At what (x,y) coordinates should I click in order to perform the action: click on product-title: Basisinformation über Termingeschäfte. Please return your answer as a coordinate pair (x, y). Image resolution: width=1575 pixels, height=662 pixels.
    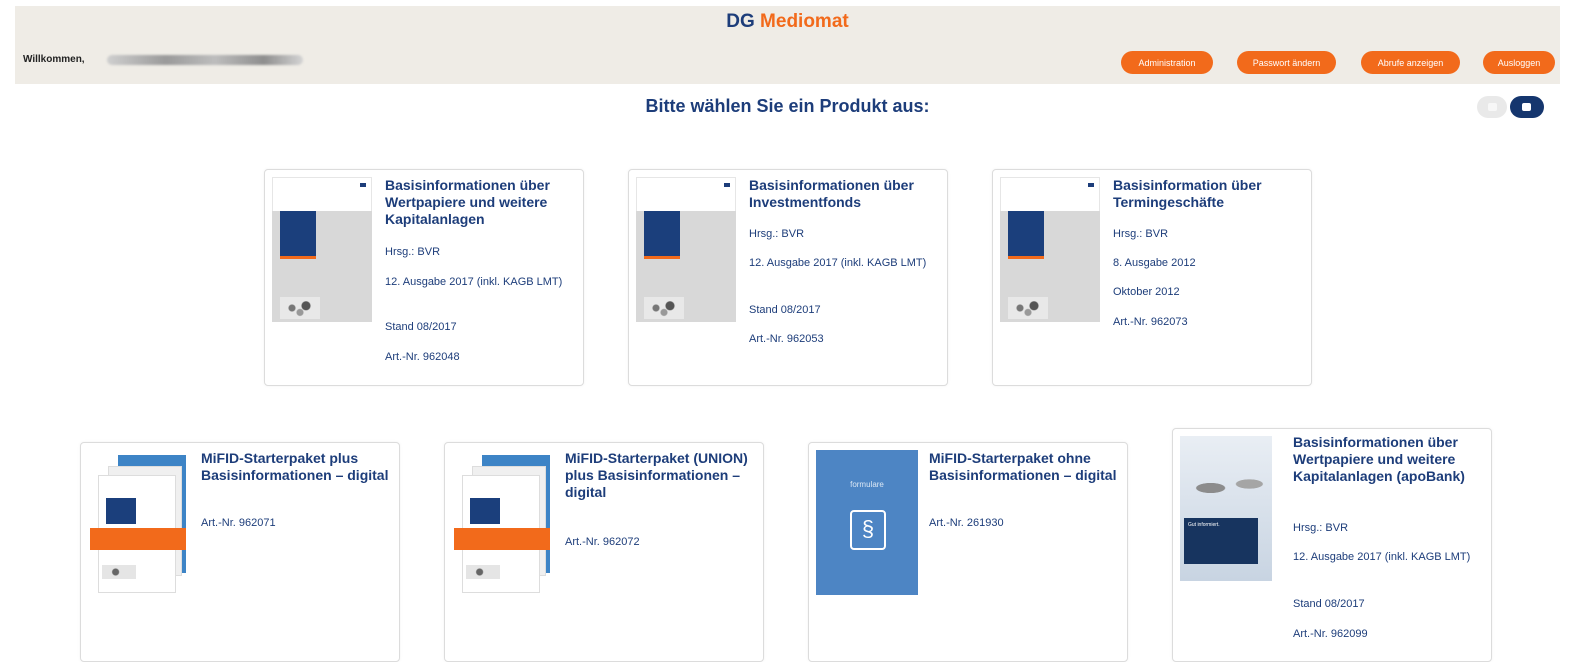
    Looking at the image, I should click on (1187, 193).